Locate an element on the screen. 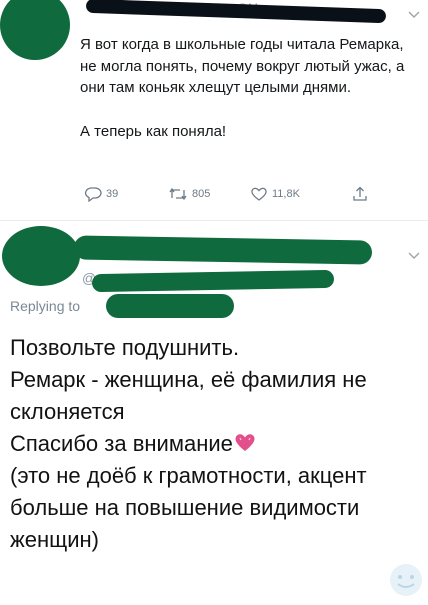 The image size is (428, 605). reply-count: 39 is located at coordinates (112, 194).